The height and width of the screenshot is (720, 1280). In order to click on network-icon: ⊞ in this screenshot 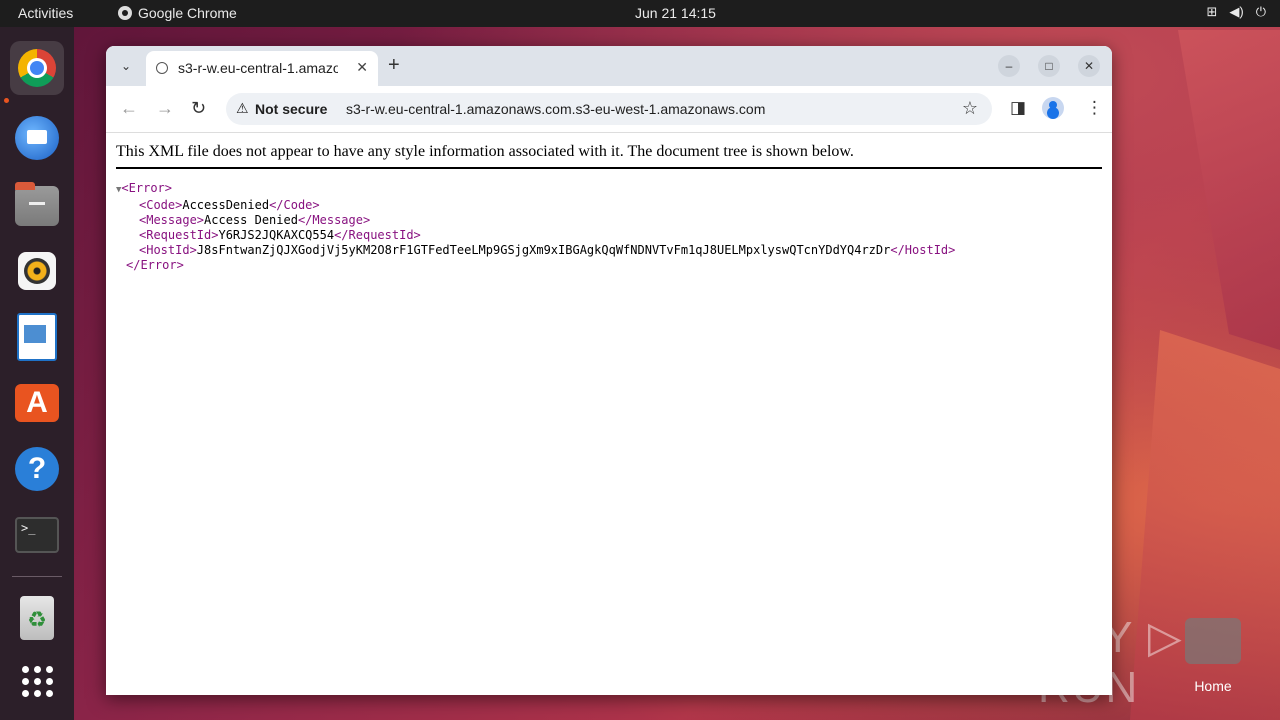, I will do `click(1211, 12)`.